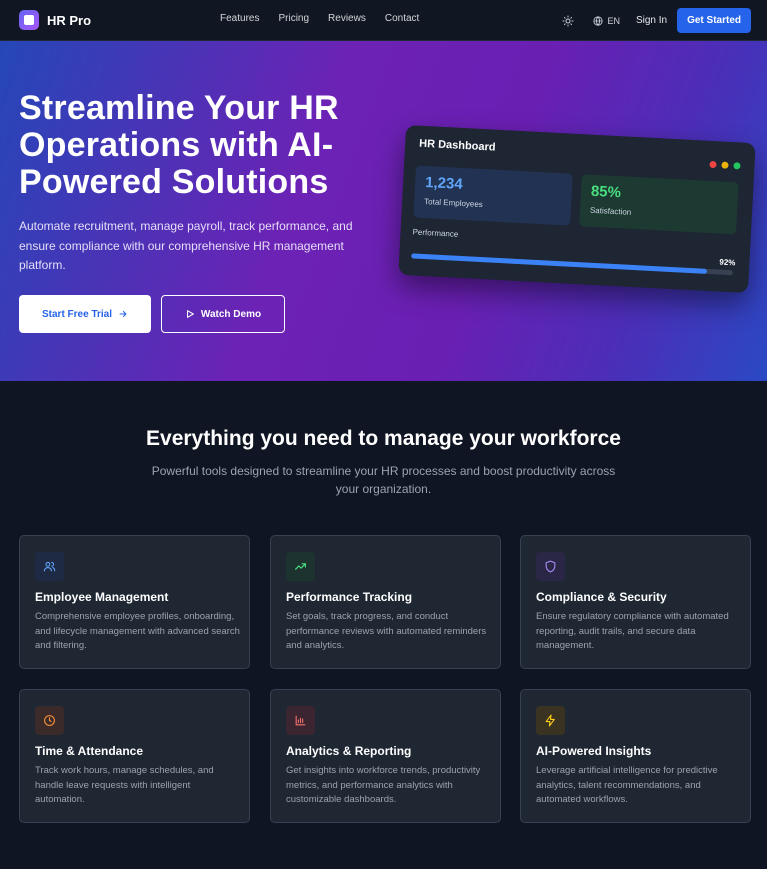  I want to click on shield-icon, so click(550, 566).